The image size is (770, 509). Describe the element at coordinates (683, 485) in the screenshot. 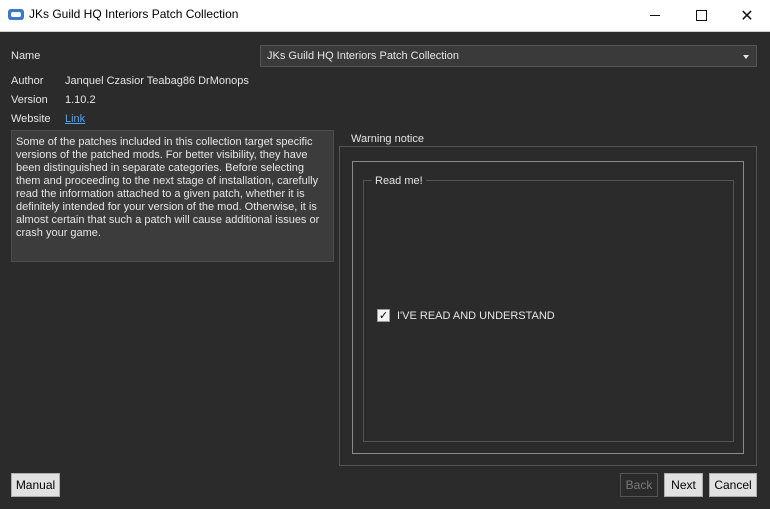

I see `next-button: Next` at that location.